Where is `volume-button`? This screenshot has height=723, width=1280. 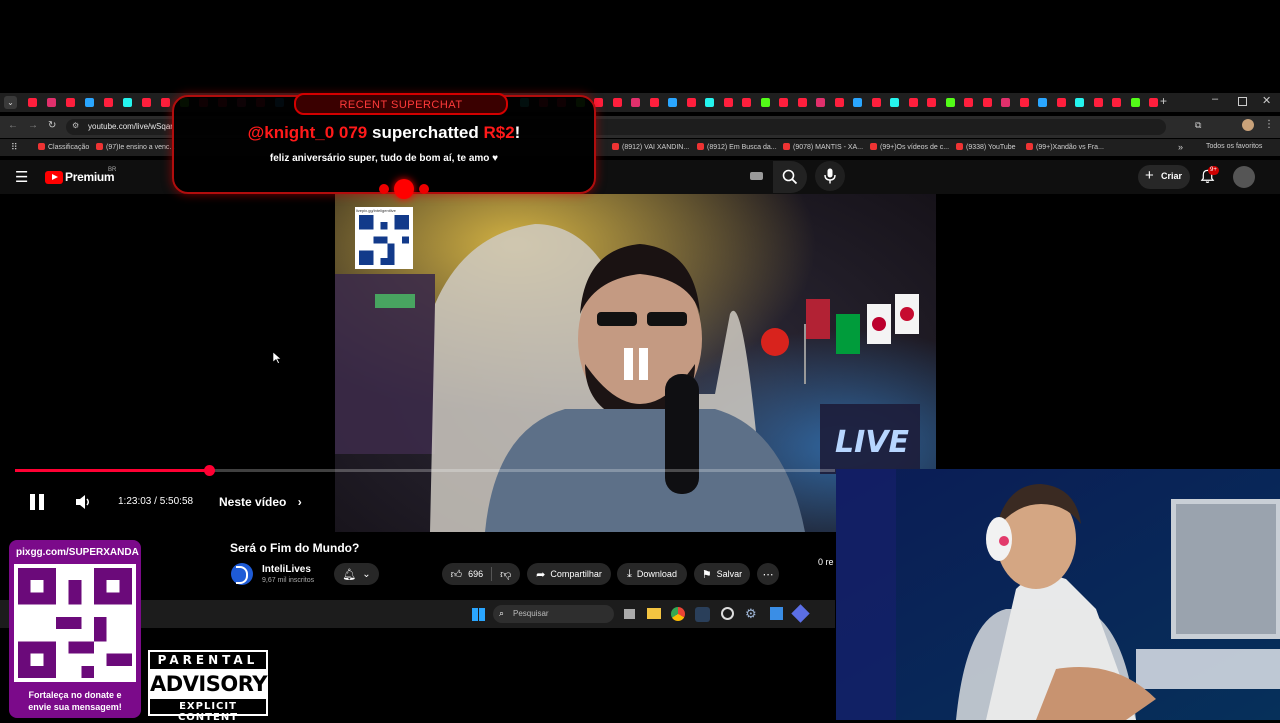
volume-button is located at coordinates (84, 504).